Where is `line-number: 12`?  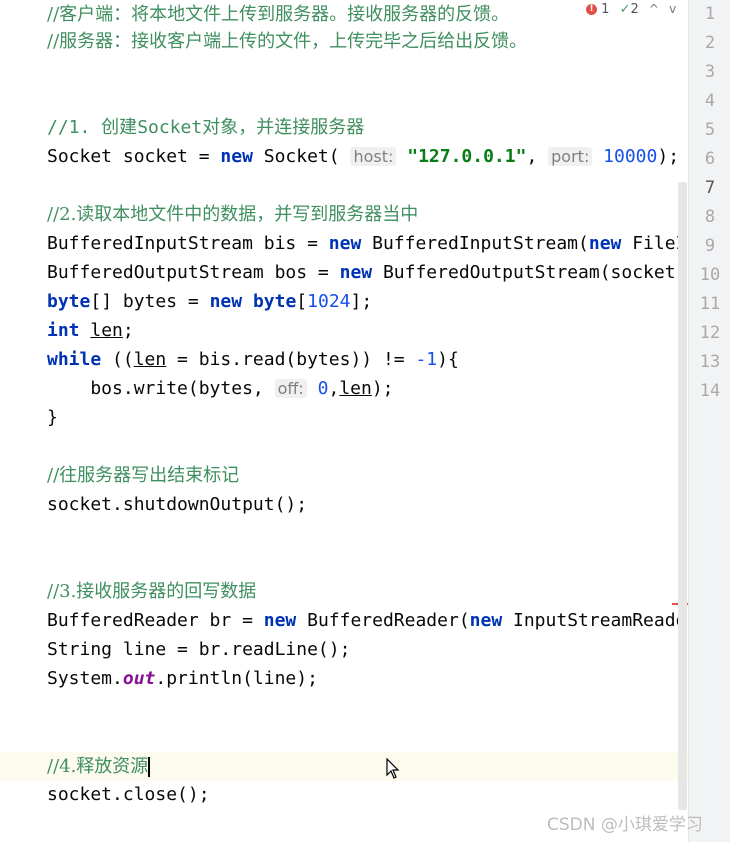
line-number: 12 is located at coordinates (710, 333).